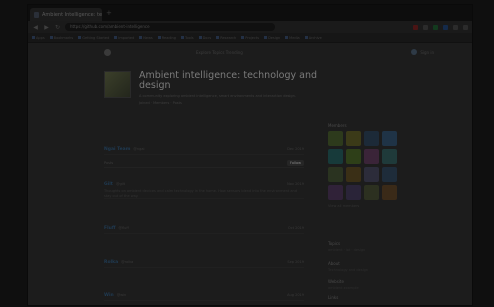 This screenshot has height=307, width=494. I want to click on topics-label: Topics, so click(334, 243).